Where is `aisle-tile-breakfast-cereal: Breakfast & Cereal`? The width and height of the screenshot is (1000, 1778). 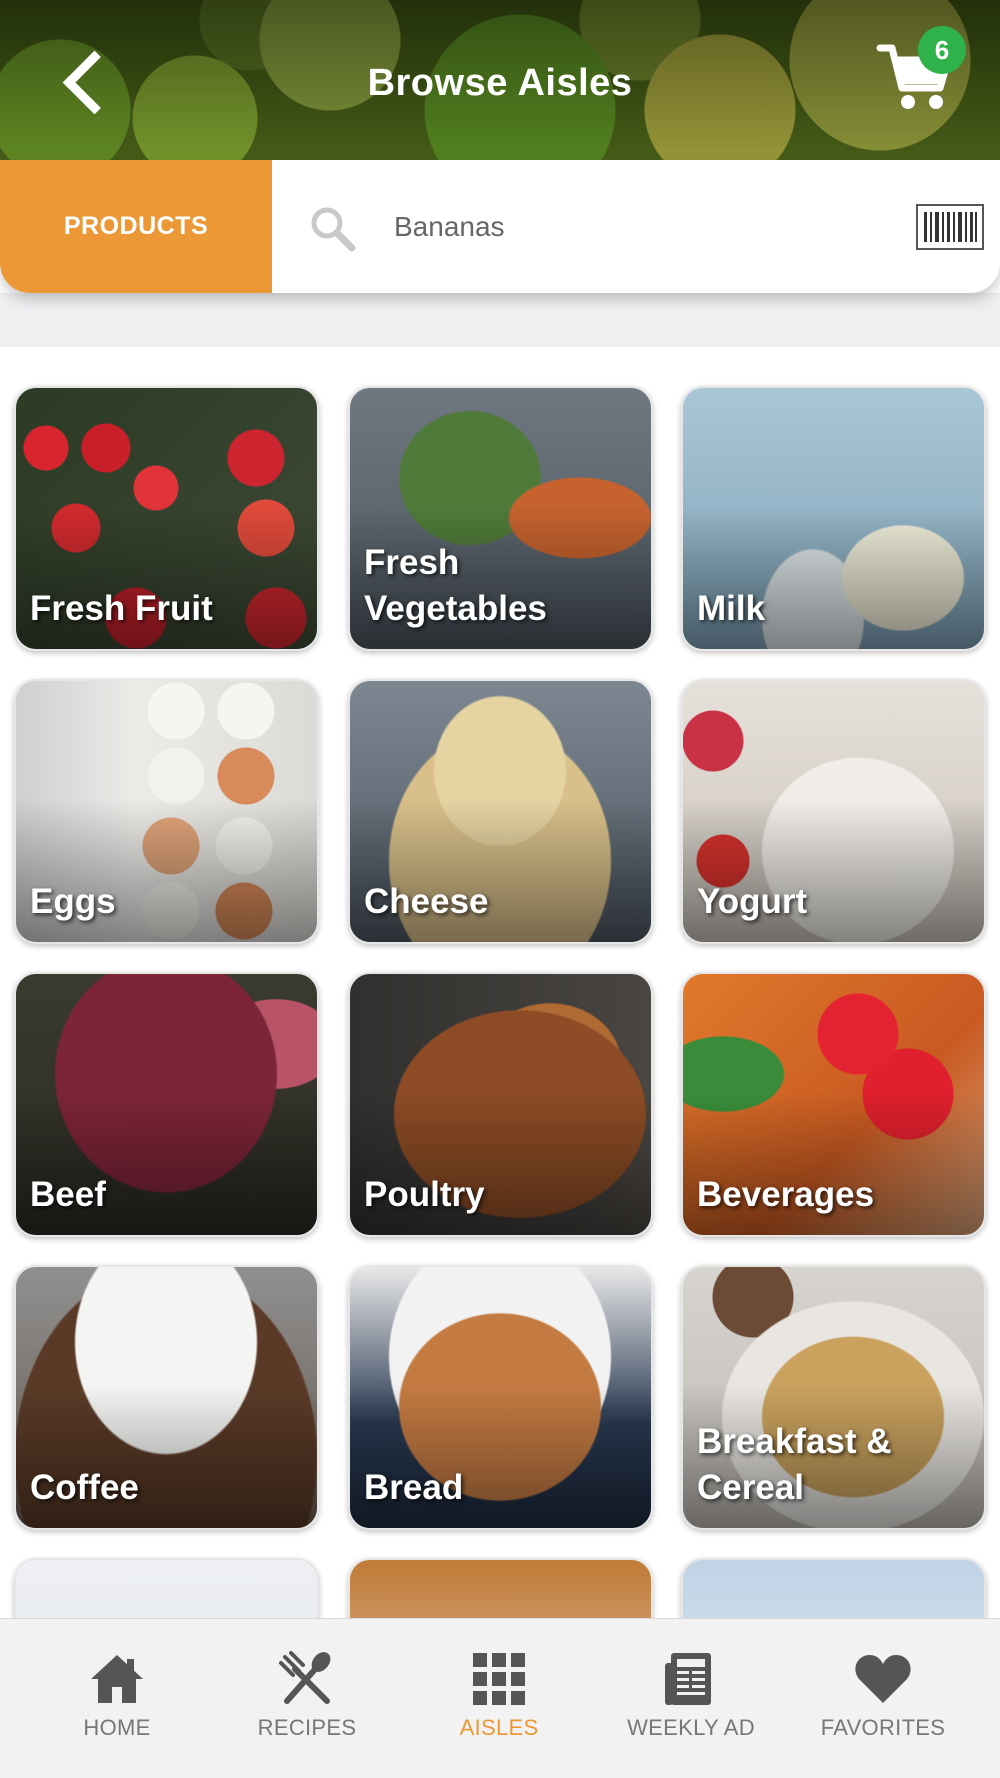 aisle-tile-breakfast-cereal: Breakfast & Cereal is located at coordinates (833, 1397).